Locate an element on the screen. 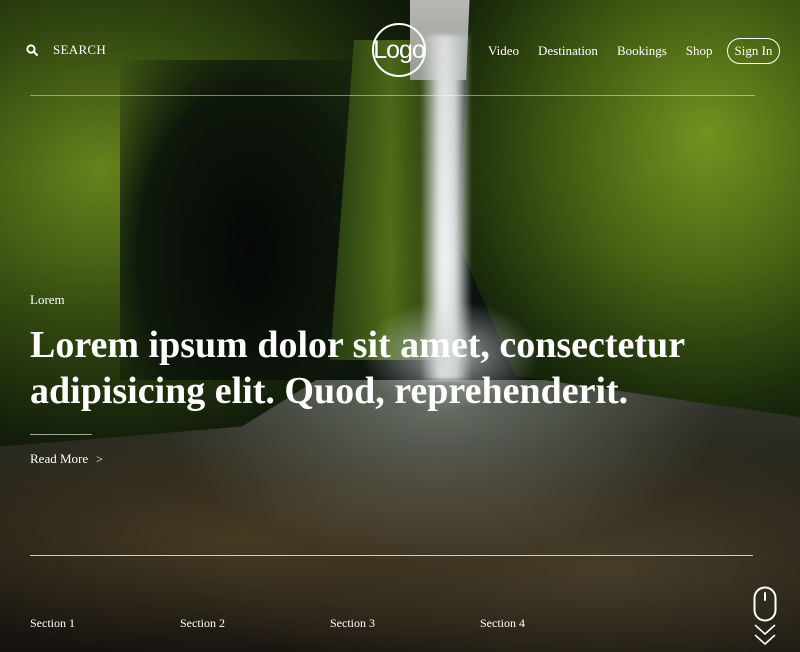  main-nav: Video Destination Bookings Shop Sign In is located at coordinates (634, 51).